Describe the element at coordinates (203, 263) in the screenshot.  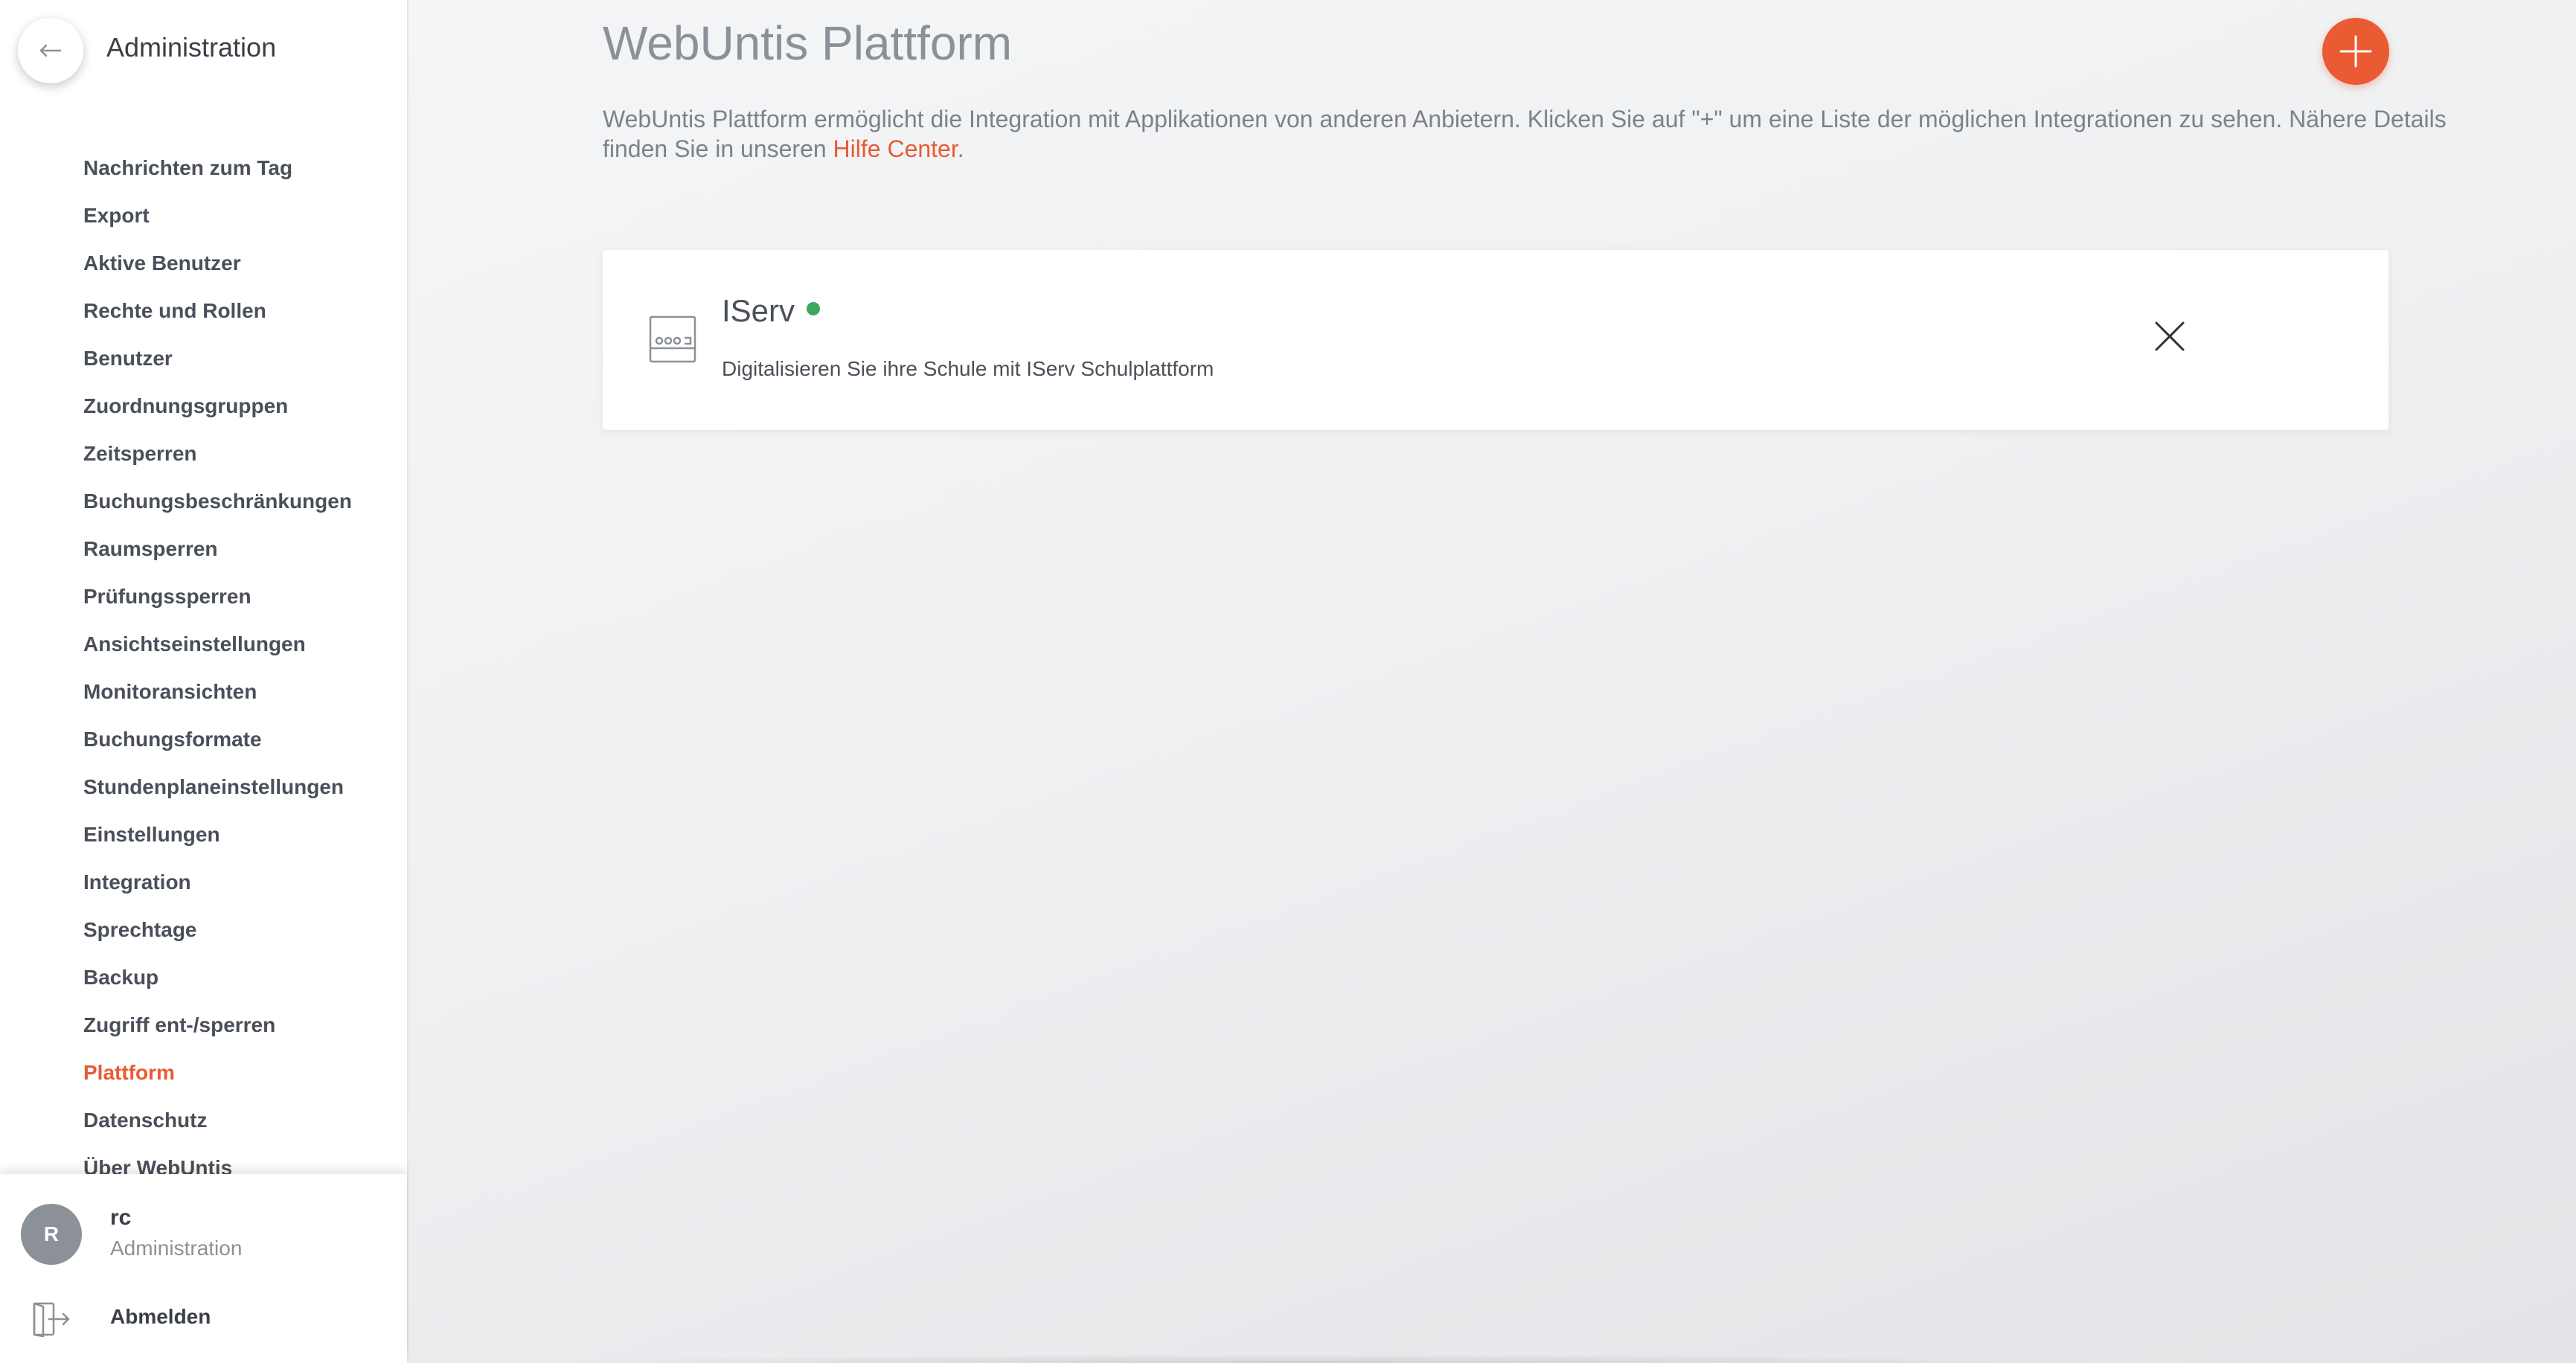
I see `sidebar-item-aktive-benutzer: Aktive Benutzer` at that location.